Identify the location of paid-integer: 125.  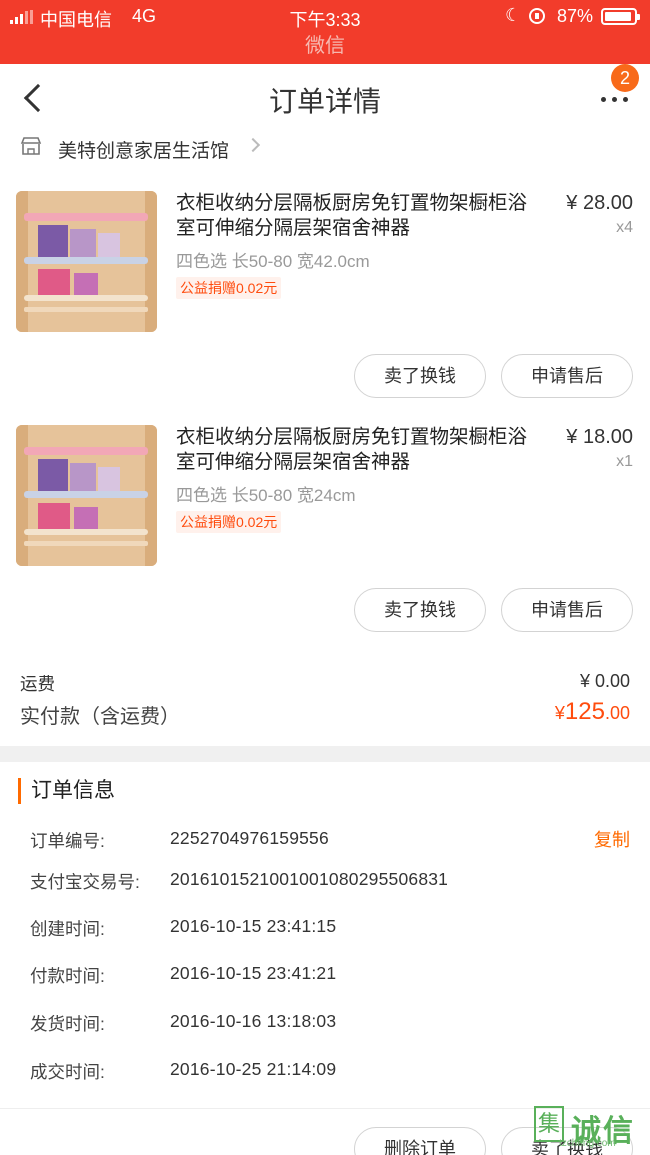
(584, 711).